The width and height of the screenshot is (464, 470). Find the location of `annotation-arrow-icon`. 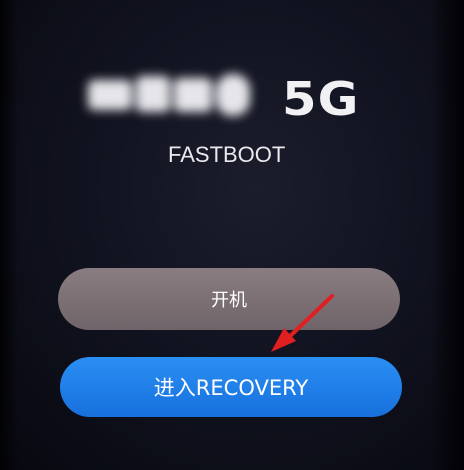

annotation-arrow-icon is located at coordinates (302, 323).